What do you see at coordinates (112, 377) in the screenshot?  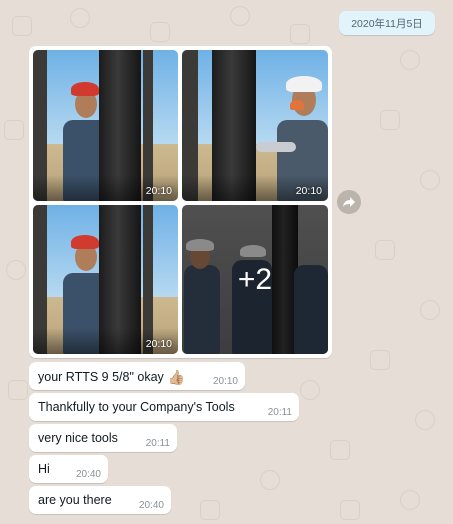 I see `message-text: your RTTS 9 5/8" okay 👍🏼` at bounding box center [112, 377].